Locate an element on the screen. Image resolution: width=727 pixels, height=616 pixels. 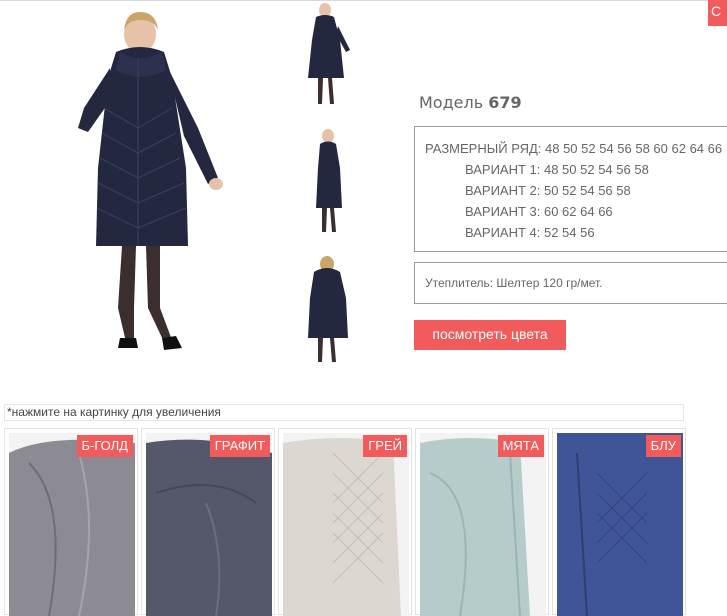
color-card-blue: БЛУ is located at coordinates (619, 522).